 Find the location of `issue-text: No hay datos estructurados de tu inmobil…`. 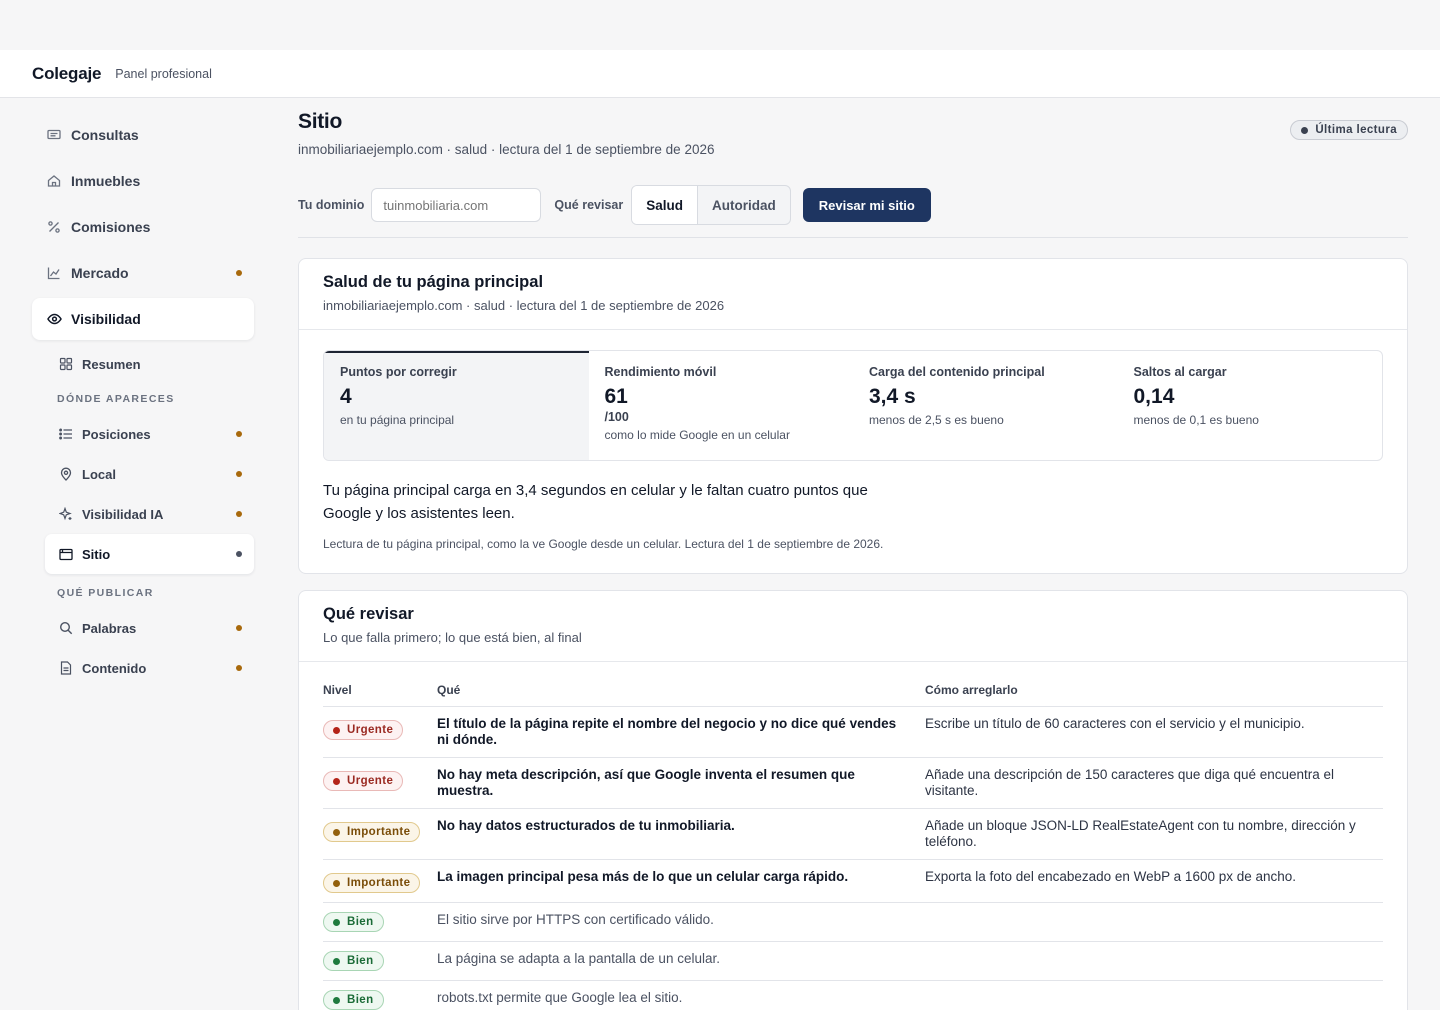

issue-text: No hay datos estructurados de tu inmobil… is located at coordinates (681, 834).